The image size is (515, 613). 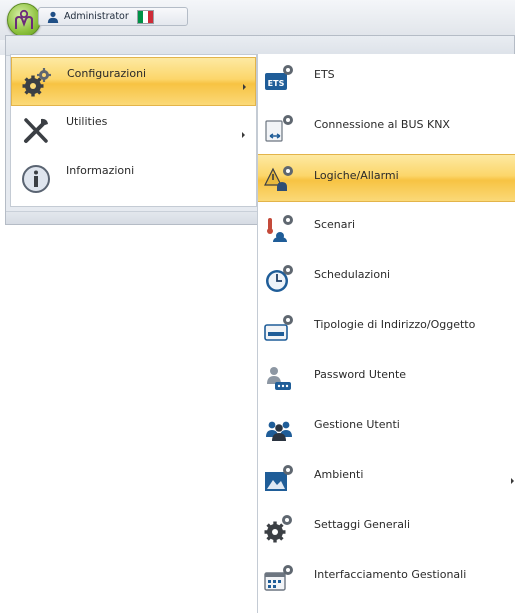 I want to click on menu-item-label: Configurazioni, so click(x=107, y=73).